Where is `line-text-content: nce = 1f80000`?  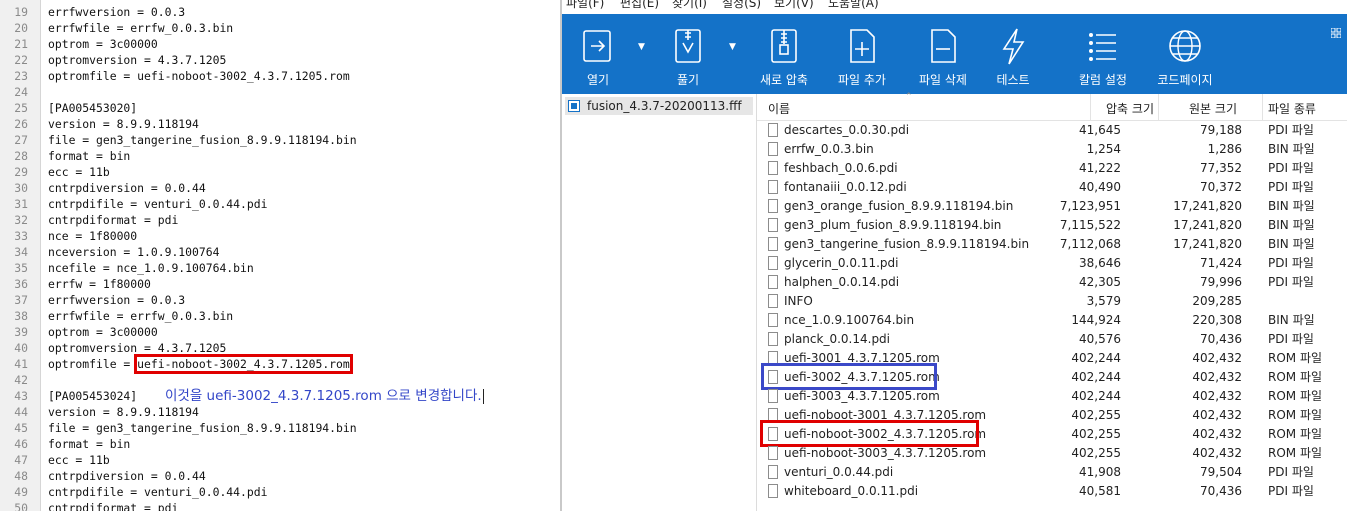
line-text-content: nce = 1f80000 is located at coordinates (93, 236).